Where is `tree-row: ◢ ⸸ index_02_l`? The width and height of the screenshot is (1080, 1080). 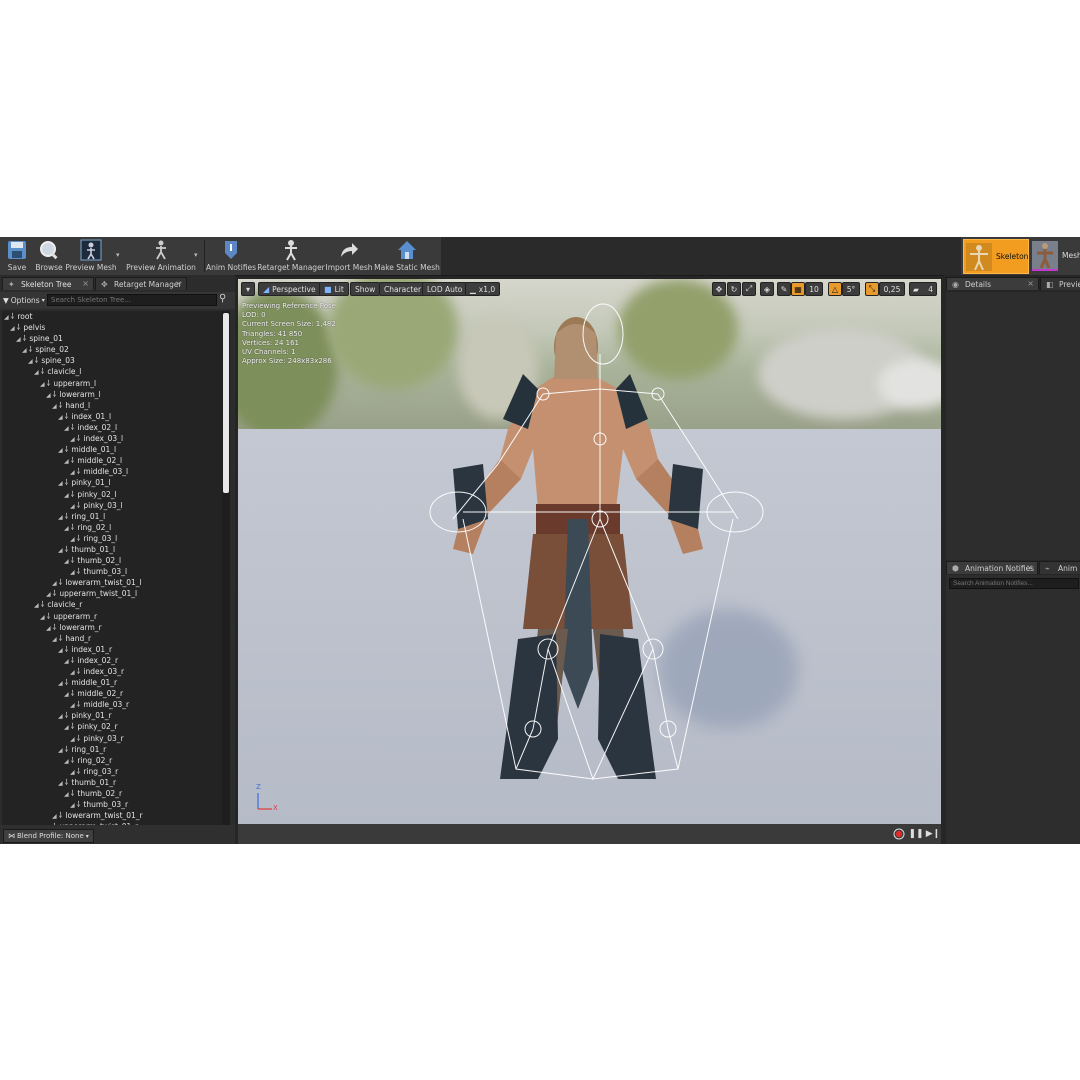 tree-row: ◢ ⸸ index_02_l is located at coordinates (112, 427).